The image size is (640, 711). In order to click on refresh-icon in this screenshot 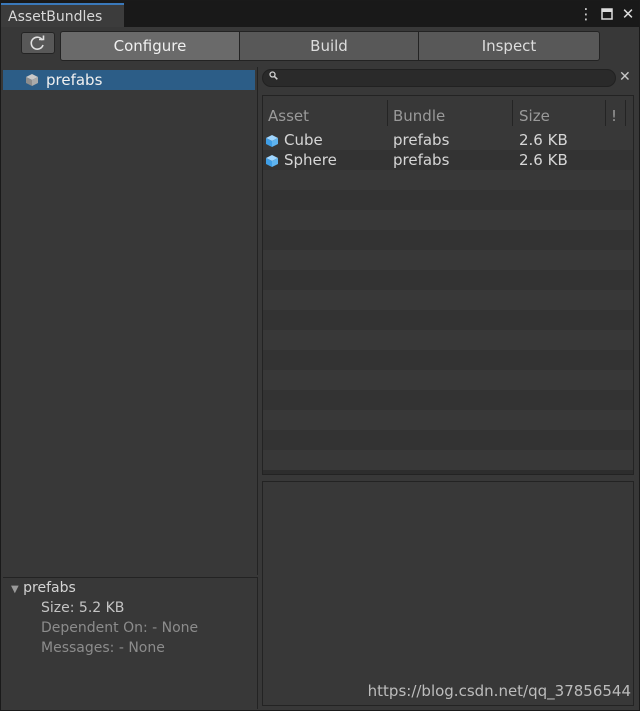, I will do `click(37, 42)`.